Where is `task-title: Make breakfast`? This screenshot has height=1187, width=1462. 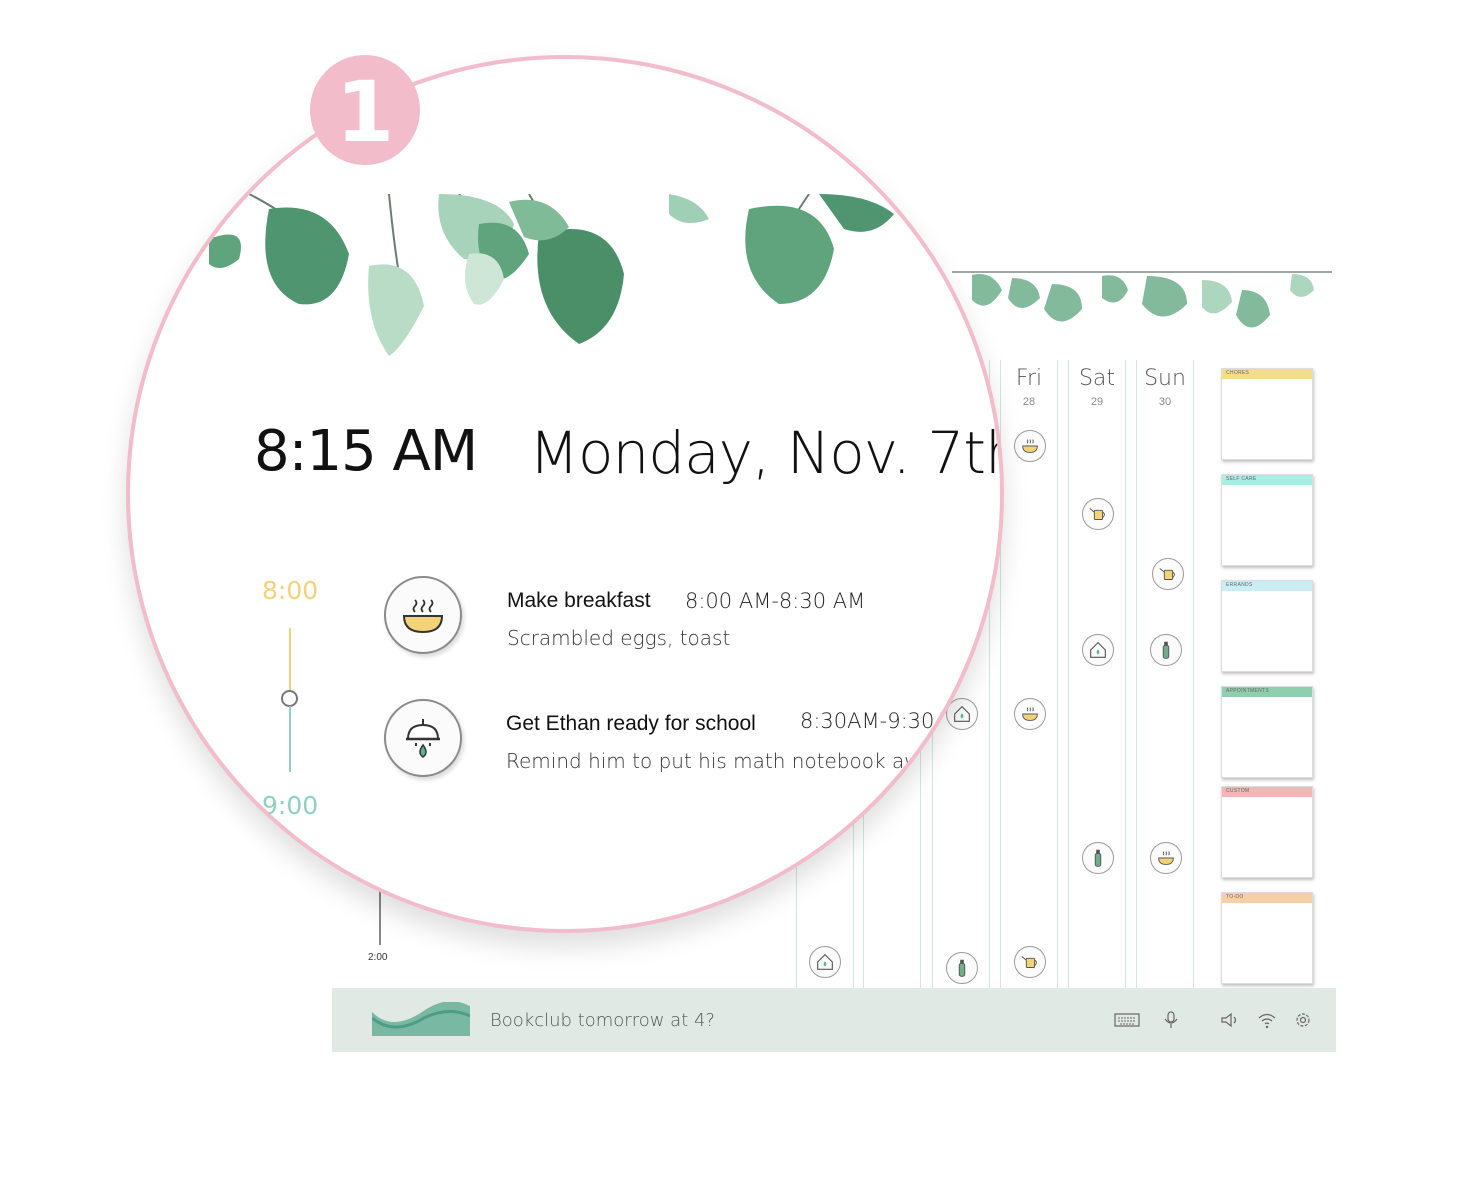 task-title: Make breakfast is located at coordinates (579, 601).